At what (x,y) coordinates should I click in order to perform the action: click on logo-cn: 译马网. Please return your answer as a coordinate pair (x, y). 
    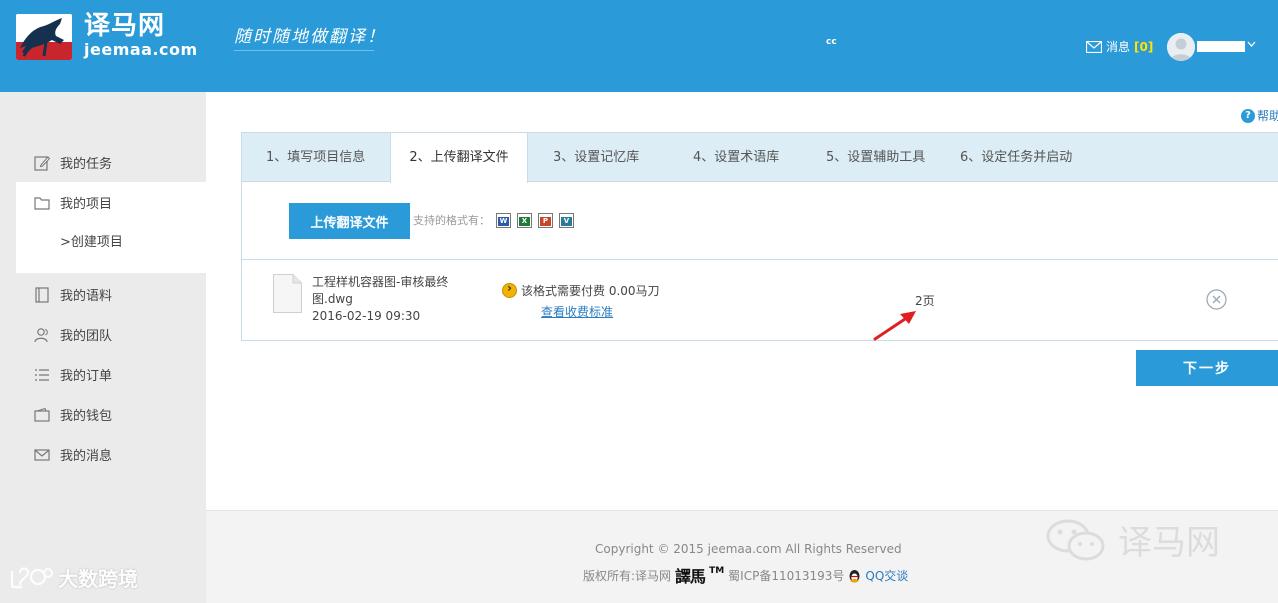
    Looking at the image, I should click on (125, 26).